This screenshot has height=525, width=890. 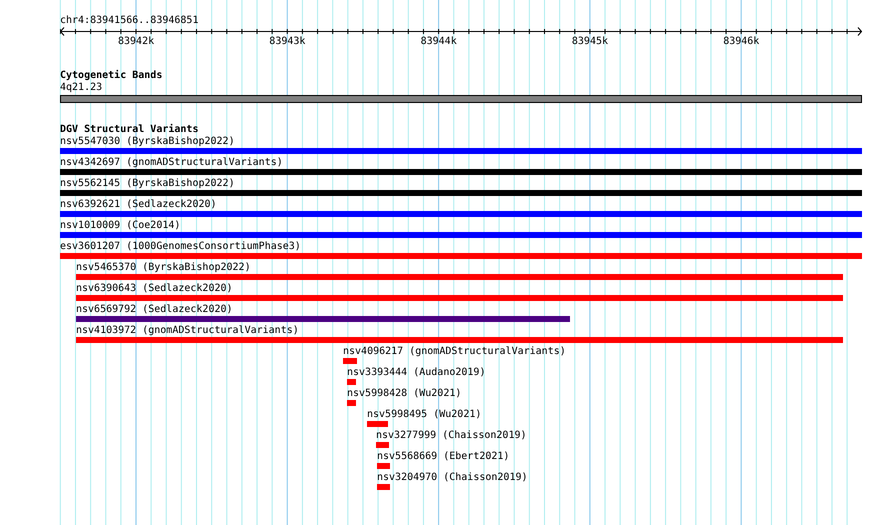 I want to click on feature-label: nsv5998428 (Wu2021), so click(x=404, y=394).